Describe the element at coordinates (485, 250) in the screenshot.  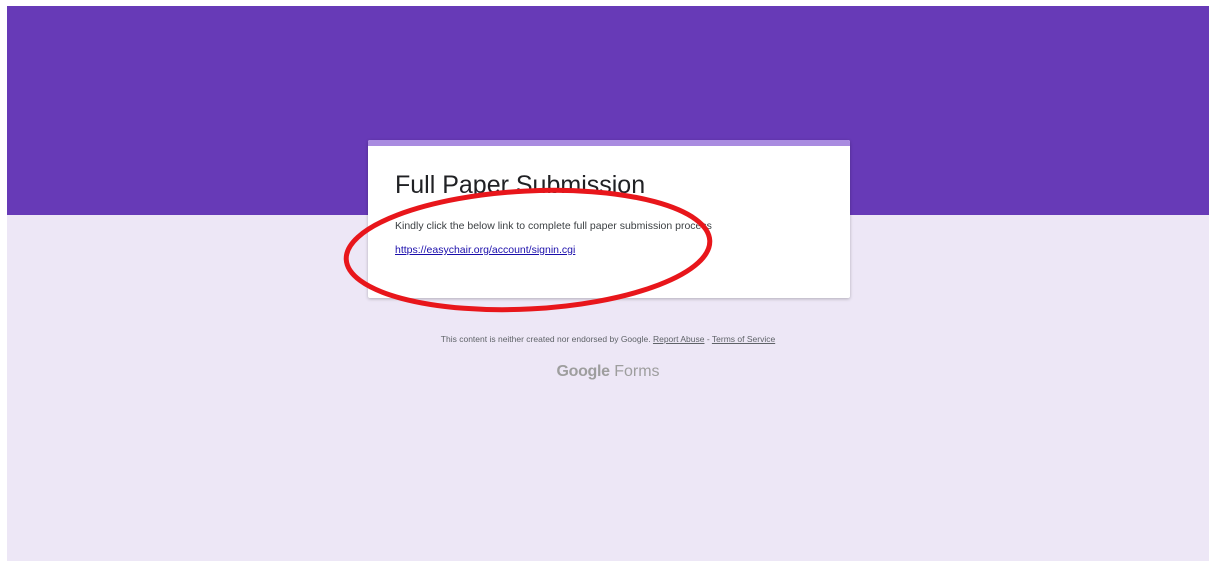
I see `submission-link: https://easychair.org/account/signin.cgi` at that location.